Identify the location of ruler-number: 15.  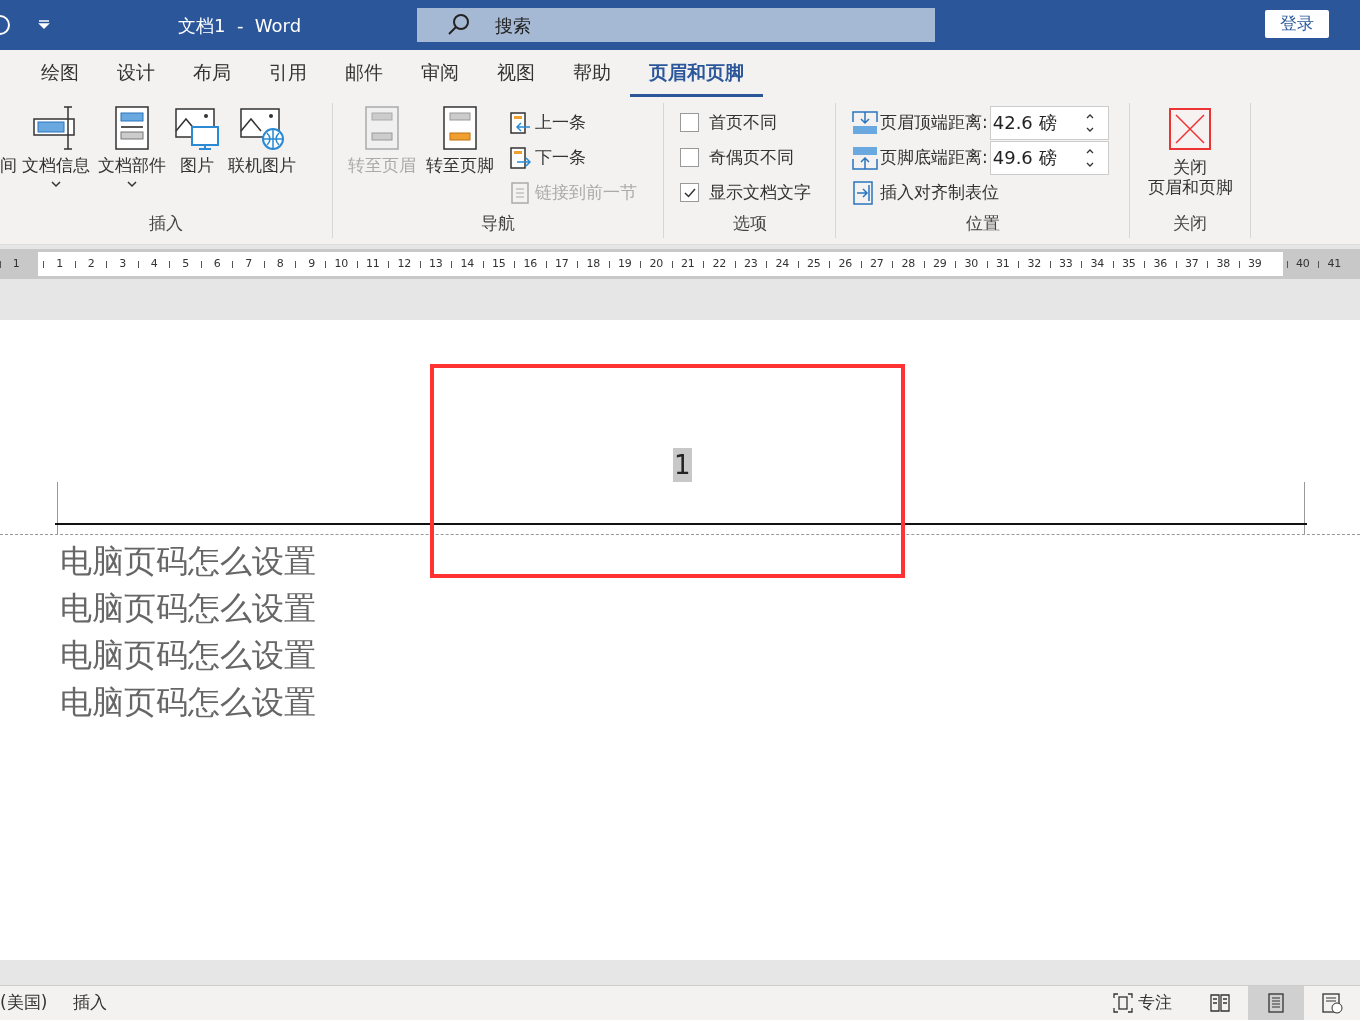
(498, 263).